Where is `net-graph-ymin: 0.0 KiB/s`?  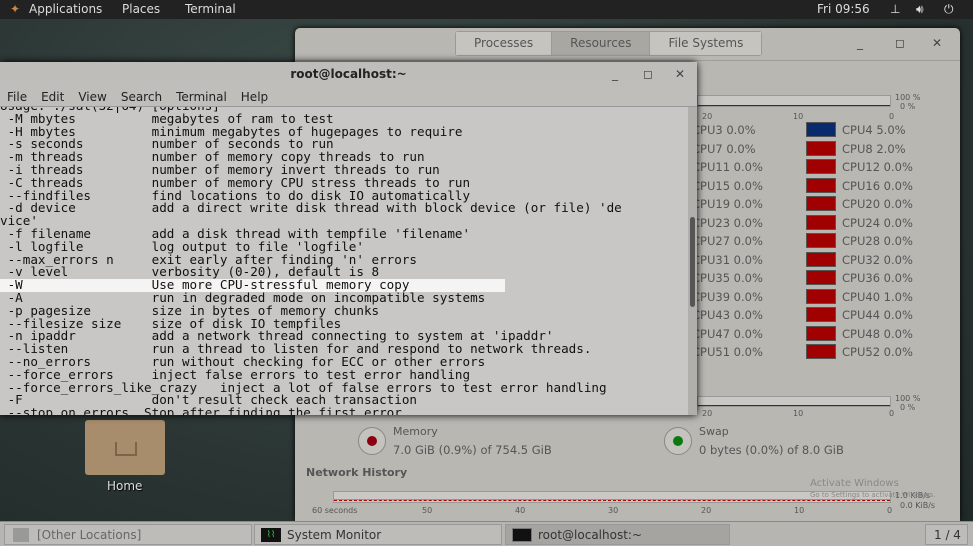 net-graph-ymin: 0.0 KiB/s is located at coordinates (918, 505).